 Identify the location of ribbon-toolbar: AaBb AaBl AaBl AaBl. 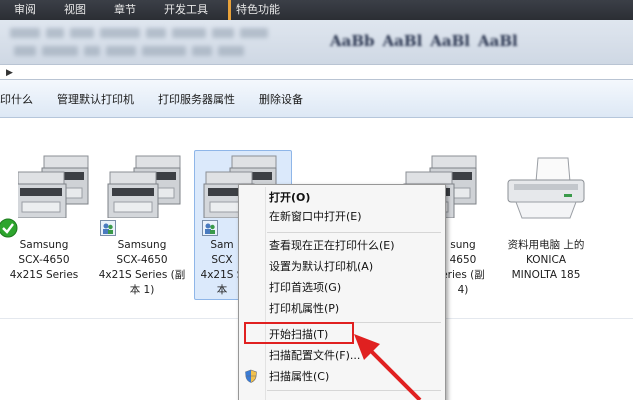
(316, 42).